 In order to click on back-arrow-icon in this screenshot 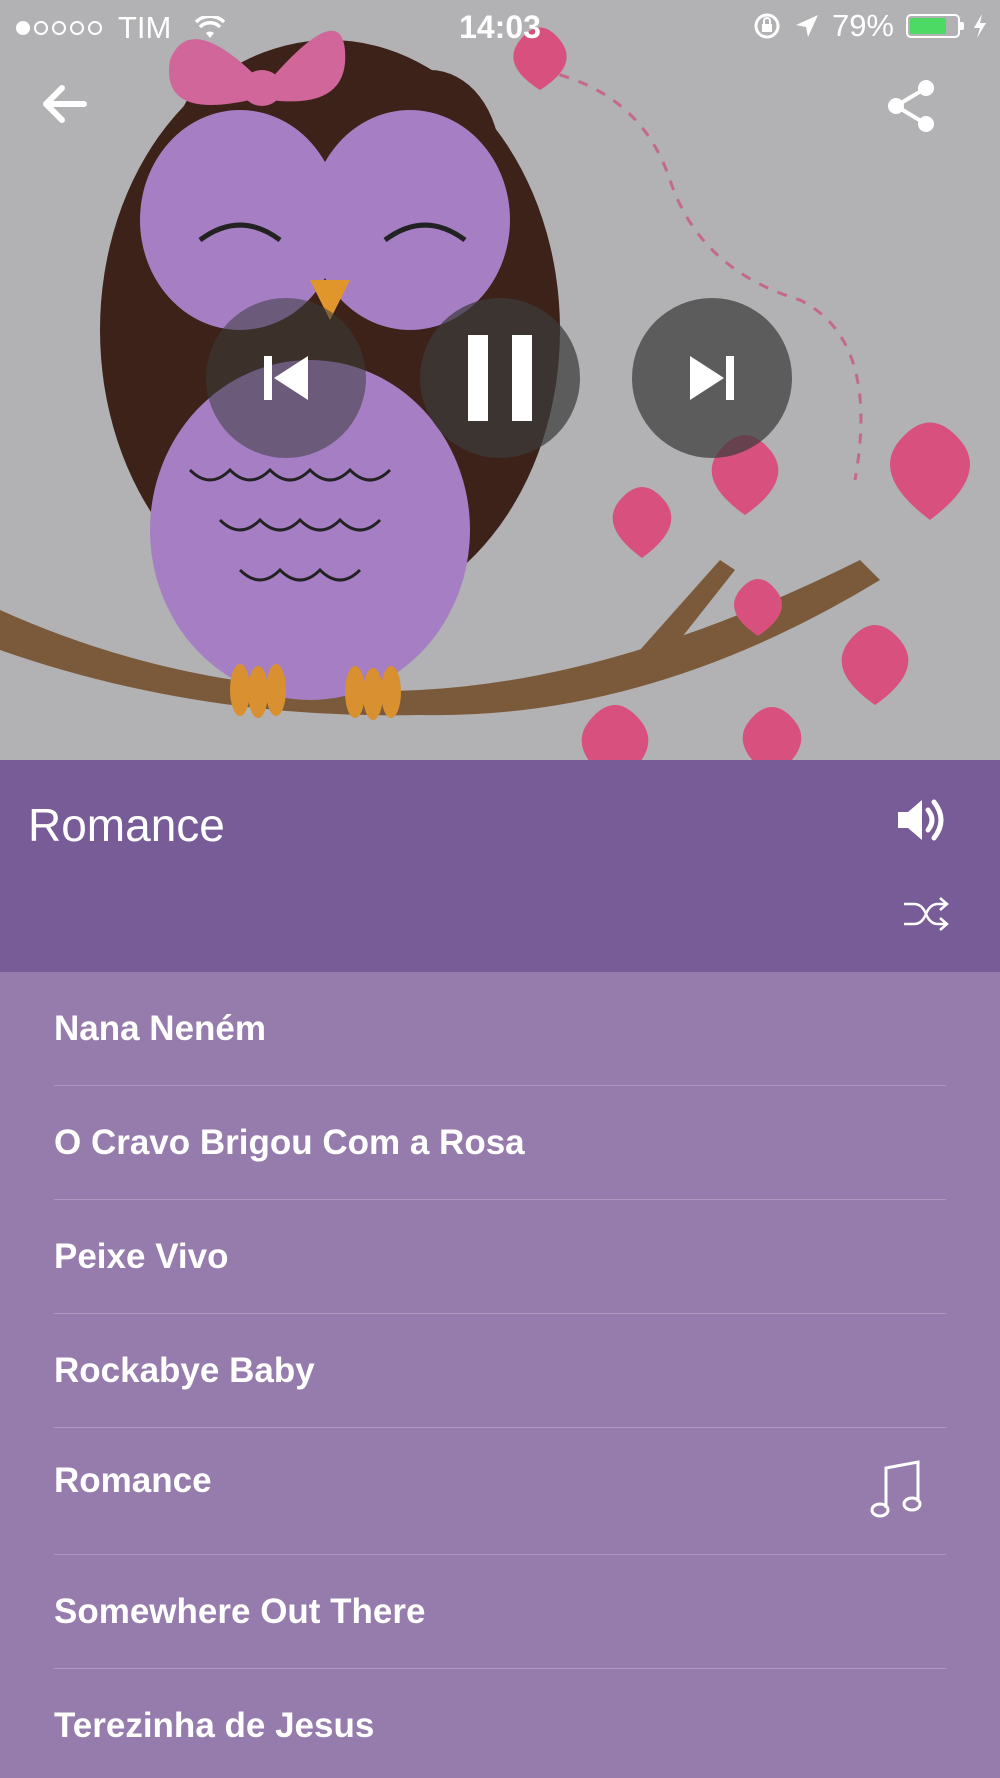, I will do `click(64, 104)`.